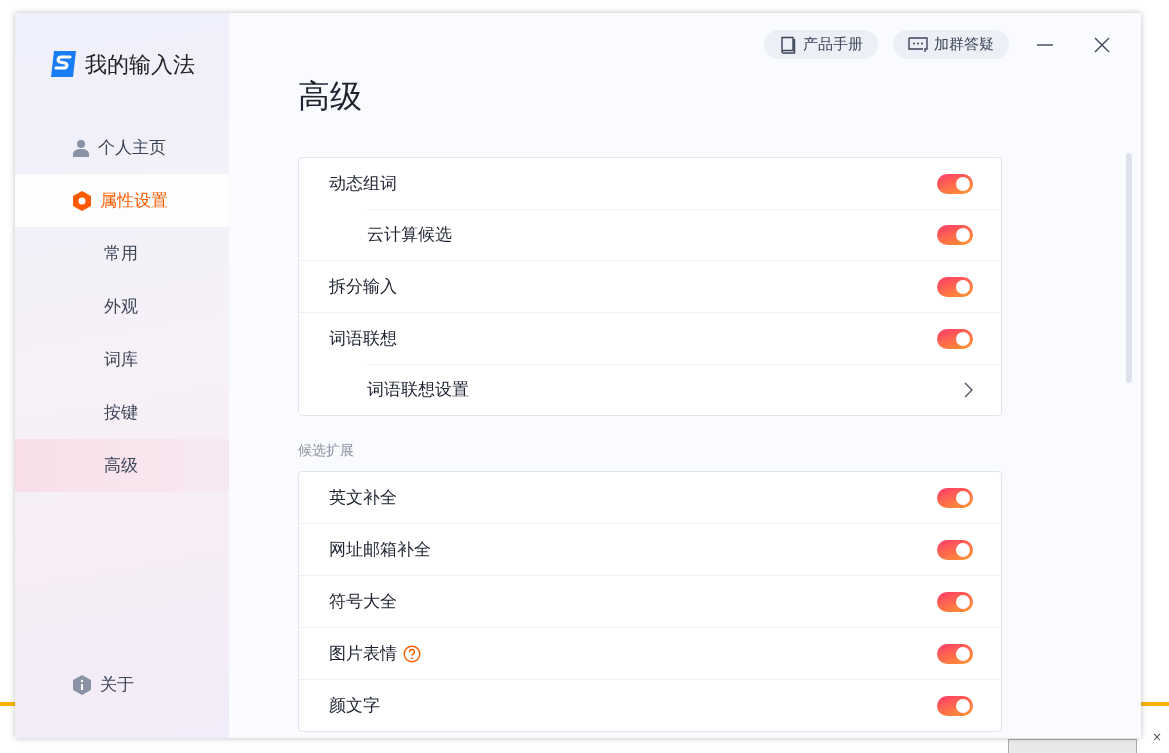 This screenshot has width=1169, height=753. Describe the element at coordinates (122, 253) in the screenshot. I see `sidebar-subitem: 常用` at that location.